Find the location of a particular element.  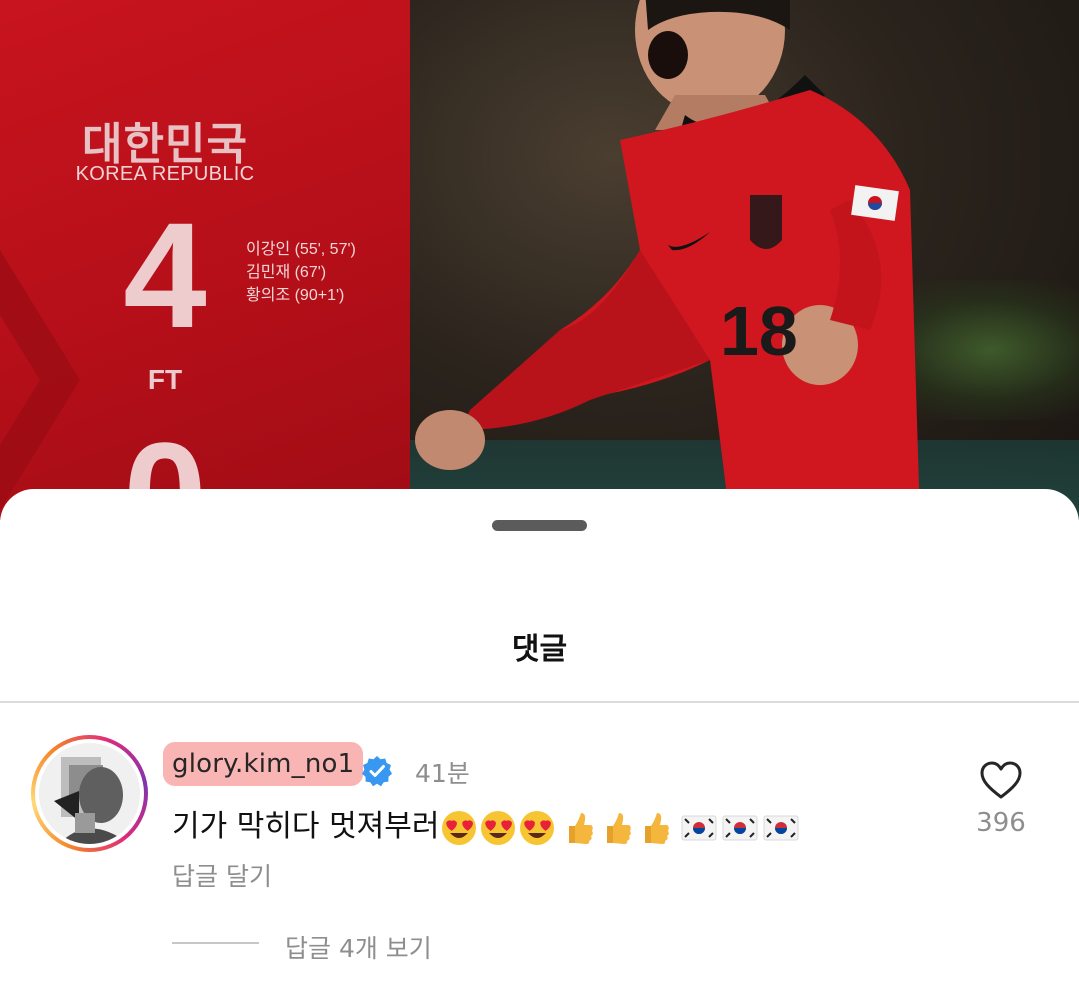

comment-body: 기가 막히다 멋져부러 is located at coordinates (491, 823).